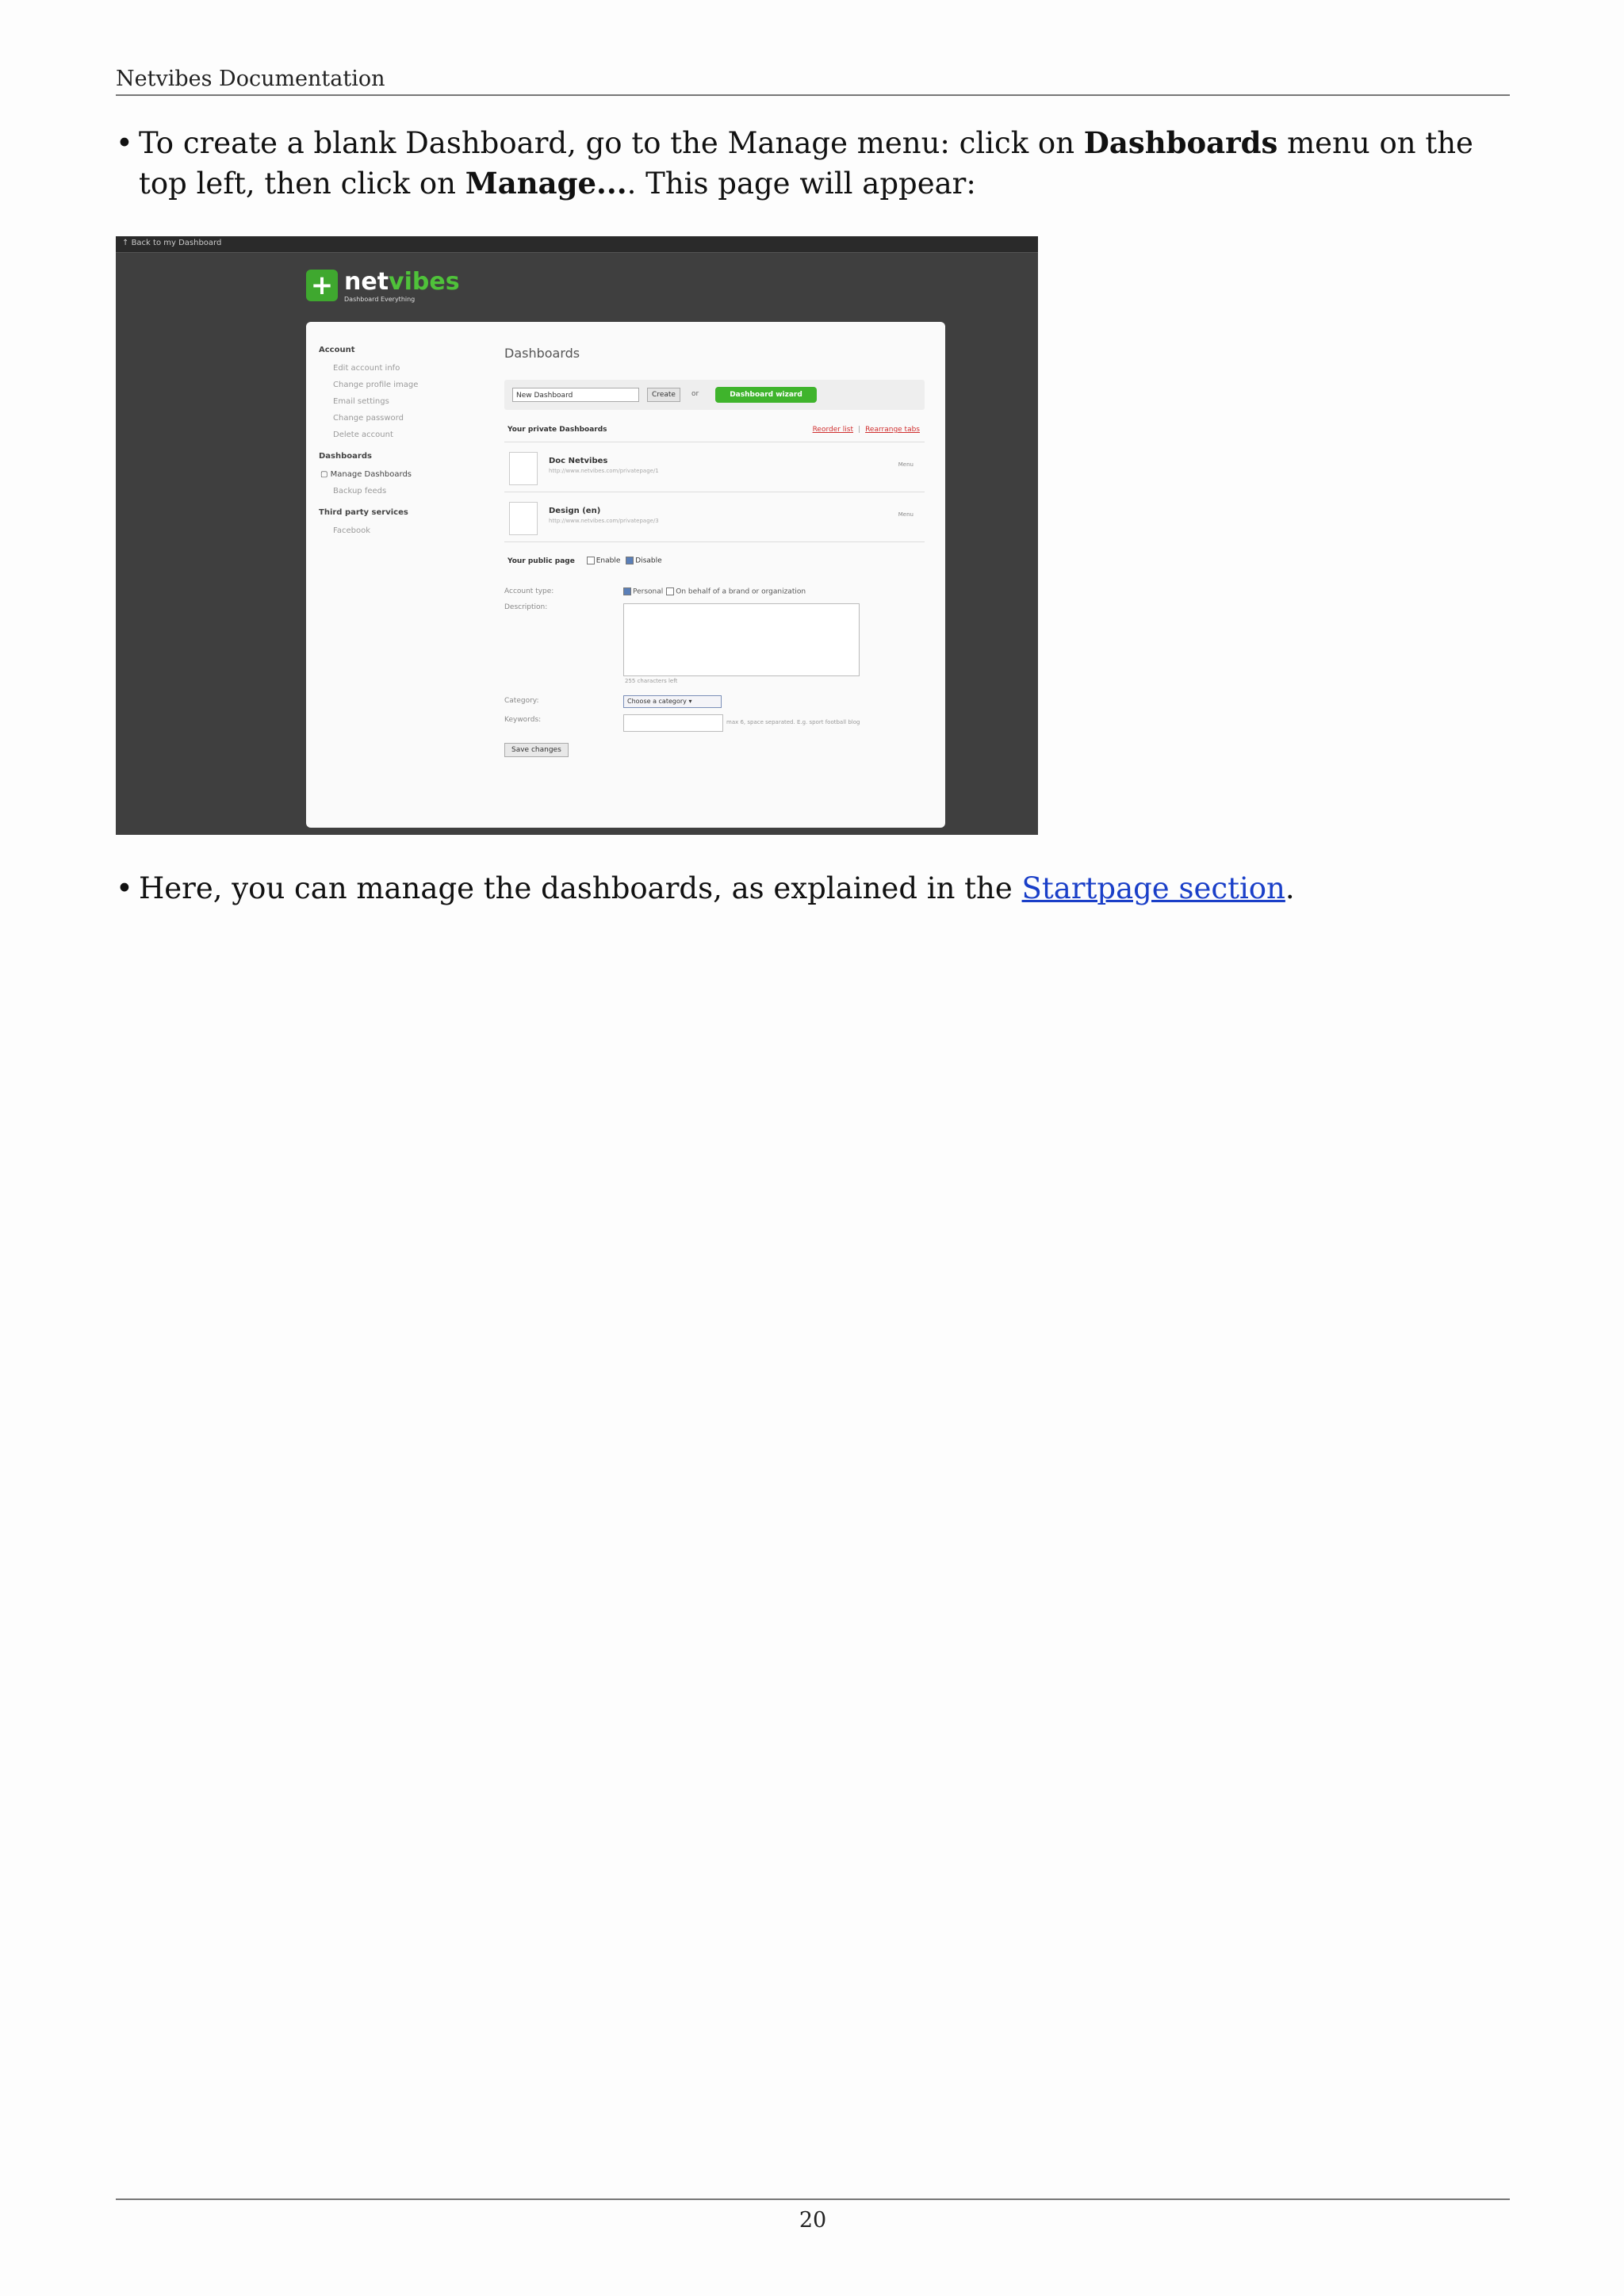  I want to click on sidebar-item-edit-account: Edit account info, so click(405, 369).